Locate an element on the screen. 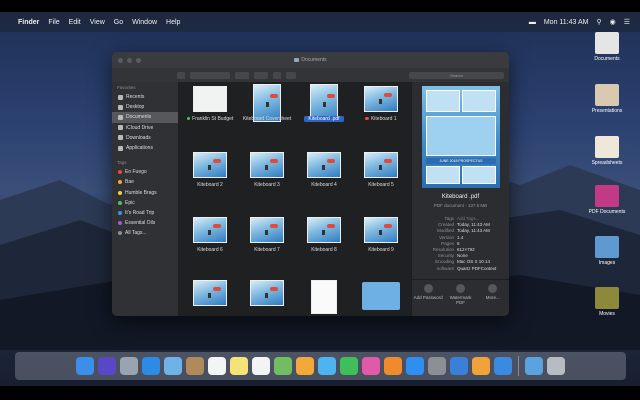 This screenshot has width=640, height=400. dock-launchpad-icon is located at coordinates (129, 366).